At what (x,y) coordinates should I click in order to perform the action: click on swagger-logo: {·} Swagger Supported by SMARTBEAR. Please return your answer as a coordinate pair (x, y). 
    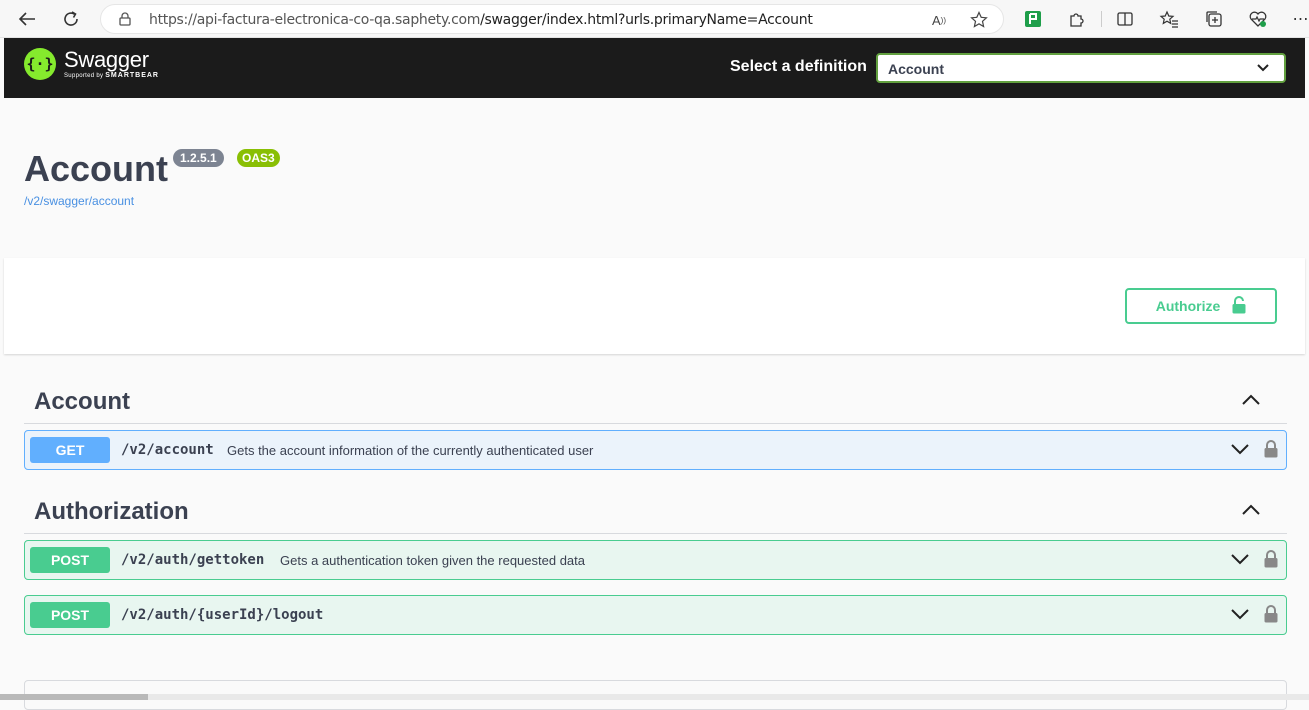
    Looking at the image, I should click on (91, 64).